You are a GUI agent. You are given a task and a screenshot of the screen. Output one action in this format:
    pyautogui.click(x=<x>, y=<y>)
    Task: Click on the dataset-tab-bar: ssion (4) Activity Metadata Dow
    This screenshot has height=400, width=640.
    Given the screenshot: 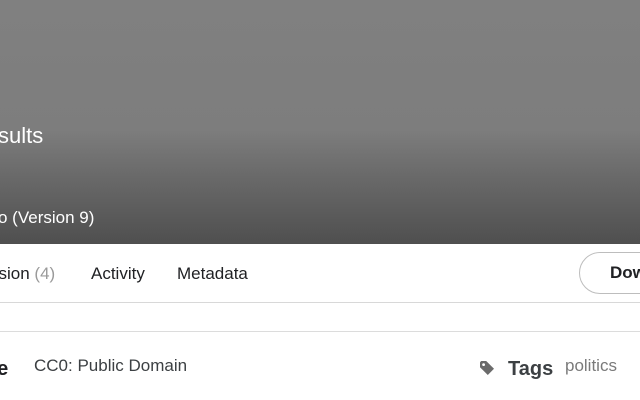 What is the action you would take?
    pyautogui.click(x=320, y=273)
    